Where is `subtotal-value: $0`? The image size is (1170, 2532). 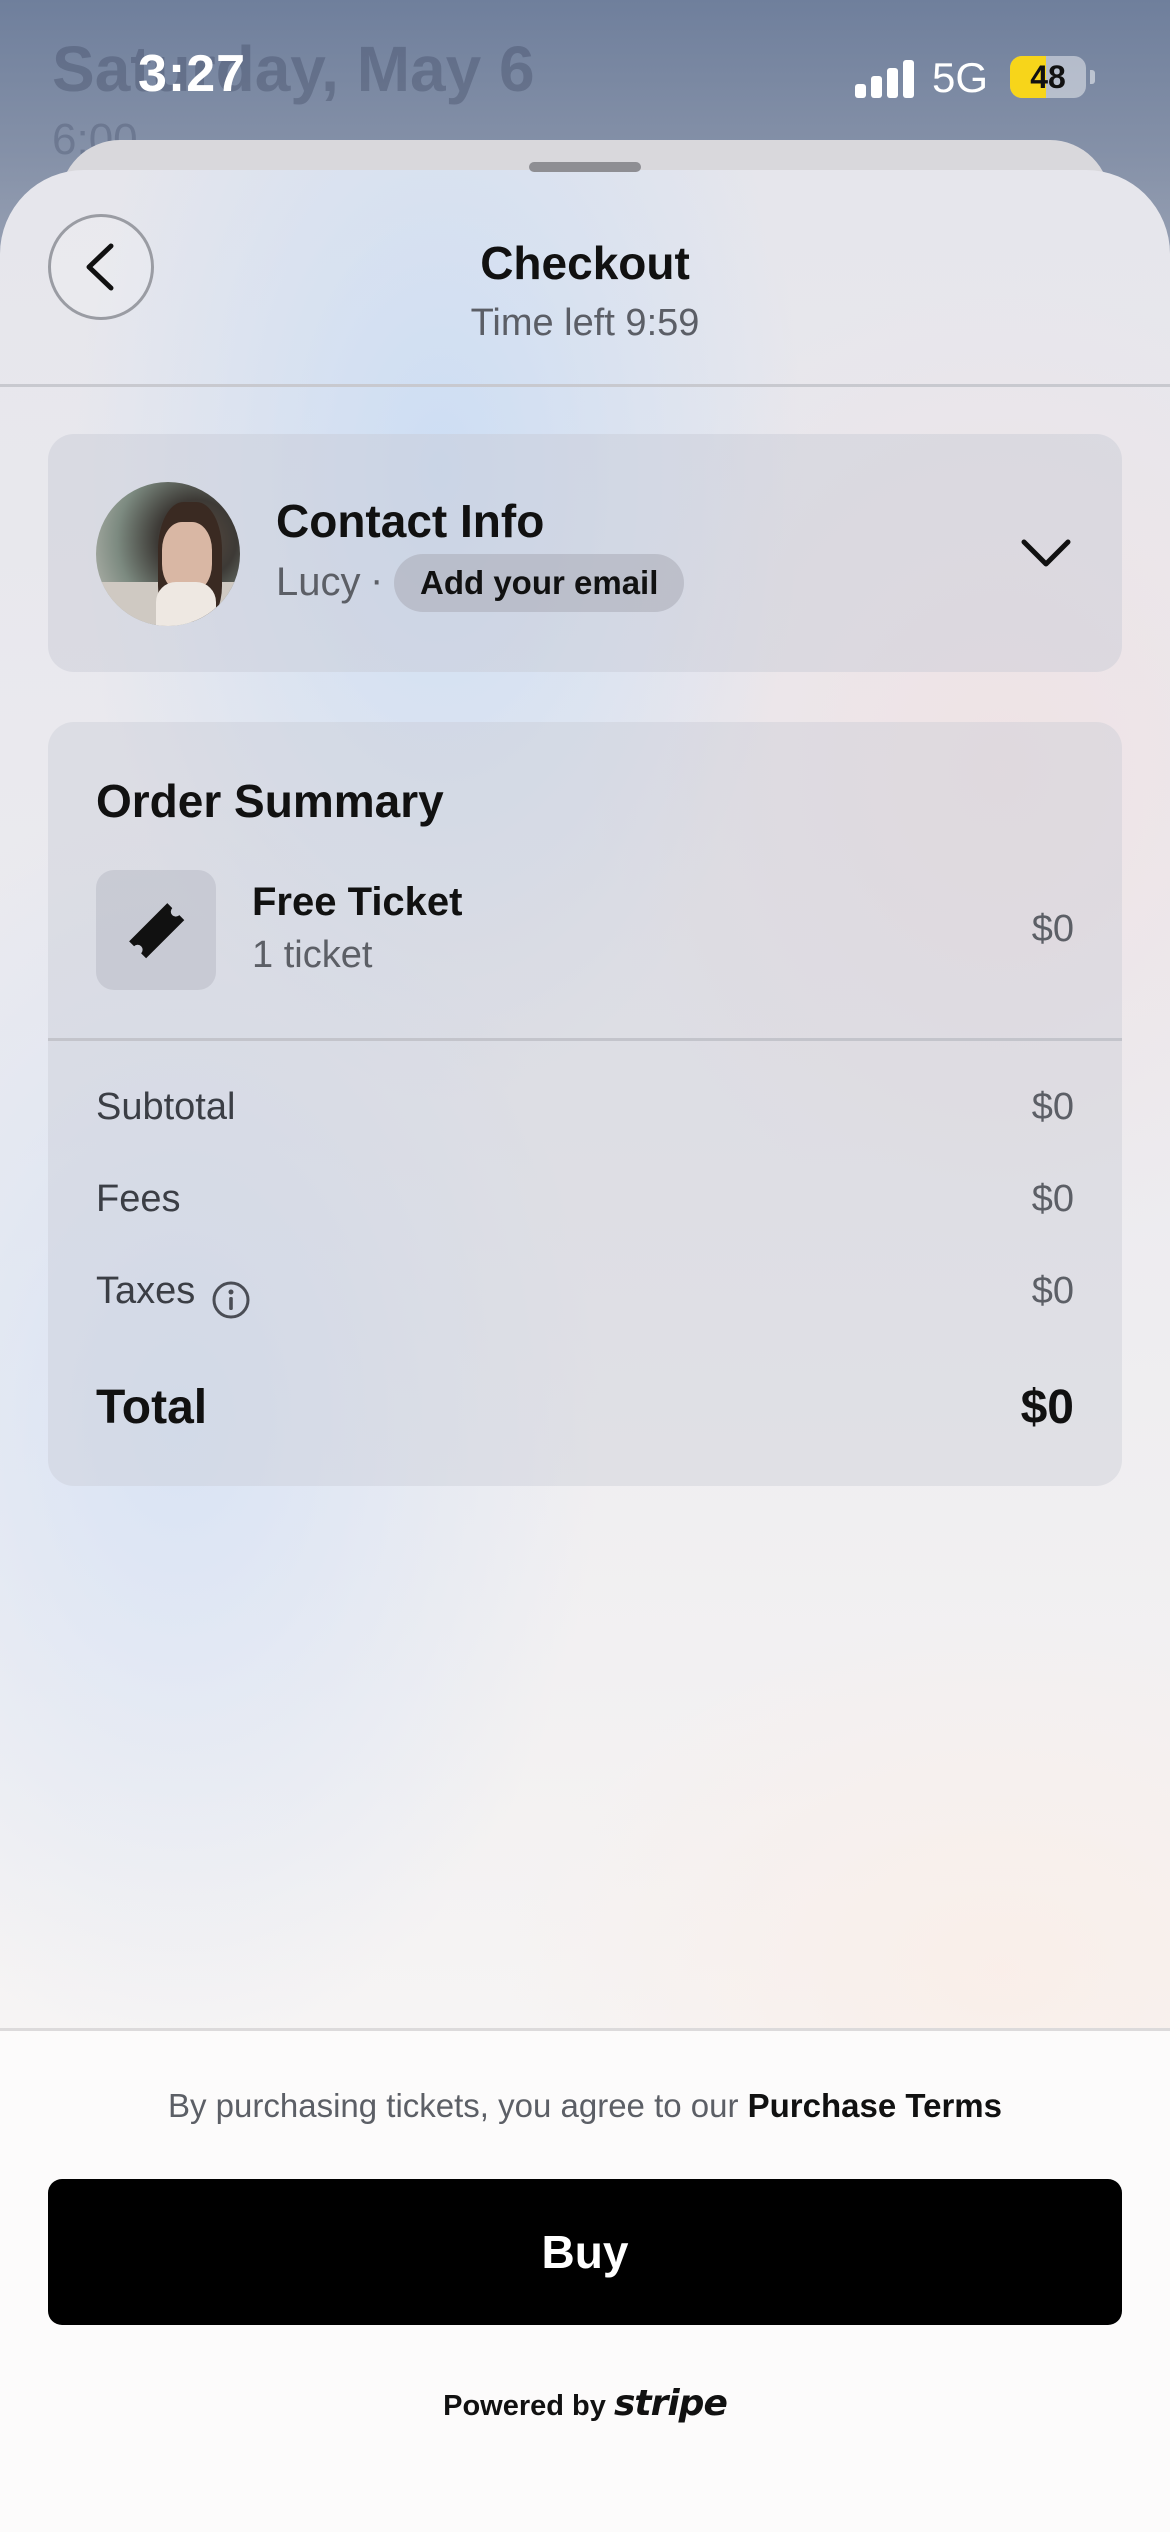
subtotal-value: $0 is located at coordinates (1052, 1107).